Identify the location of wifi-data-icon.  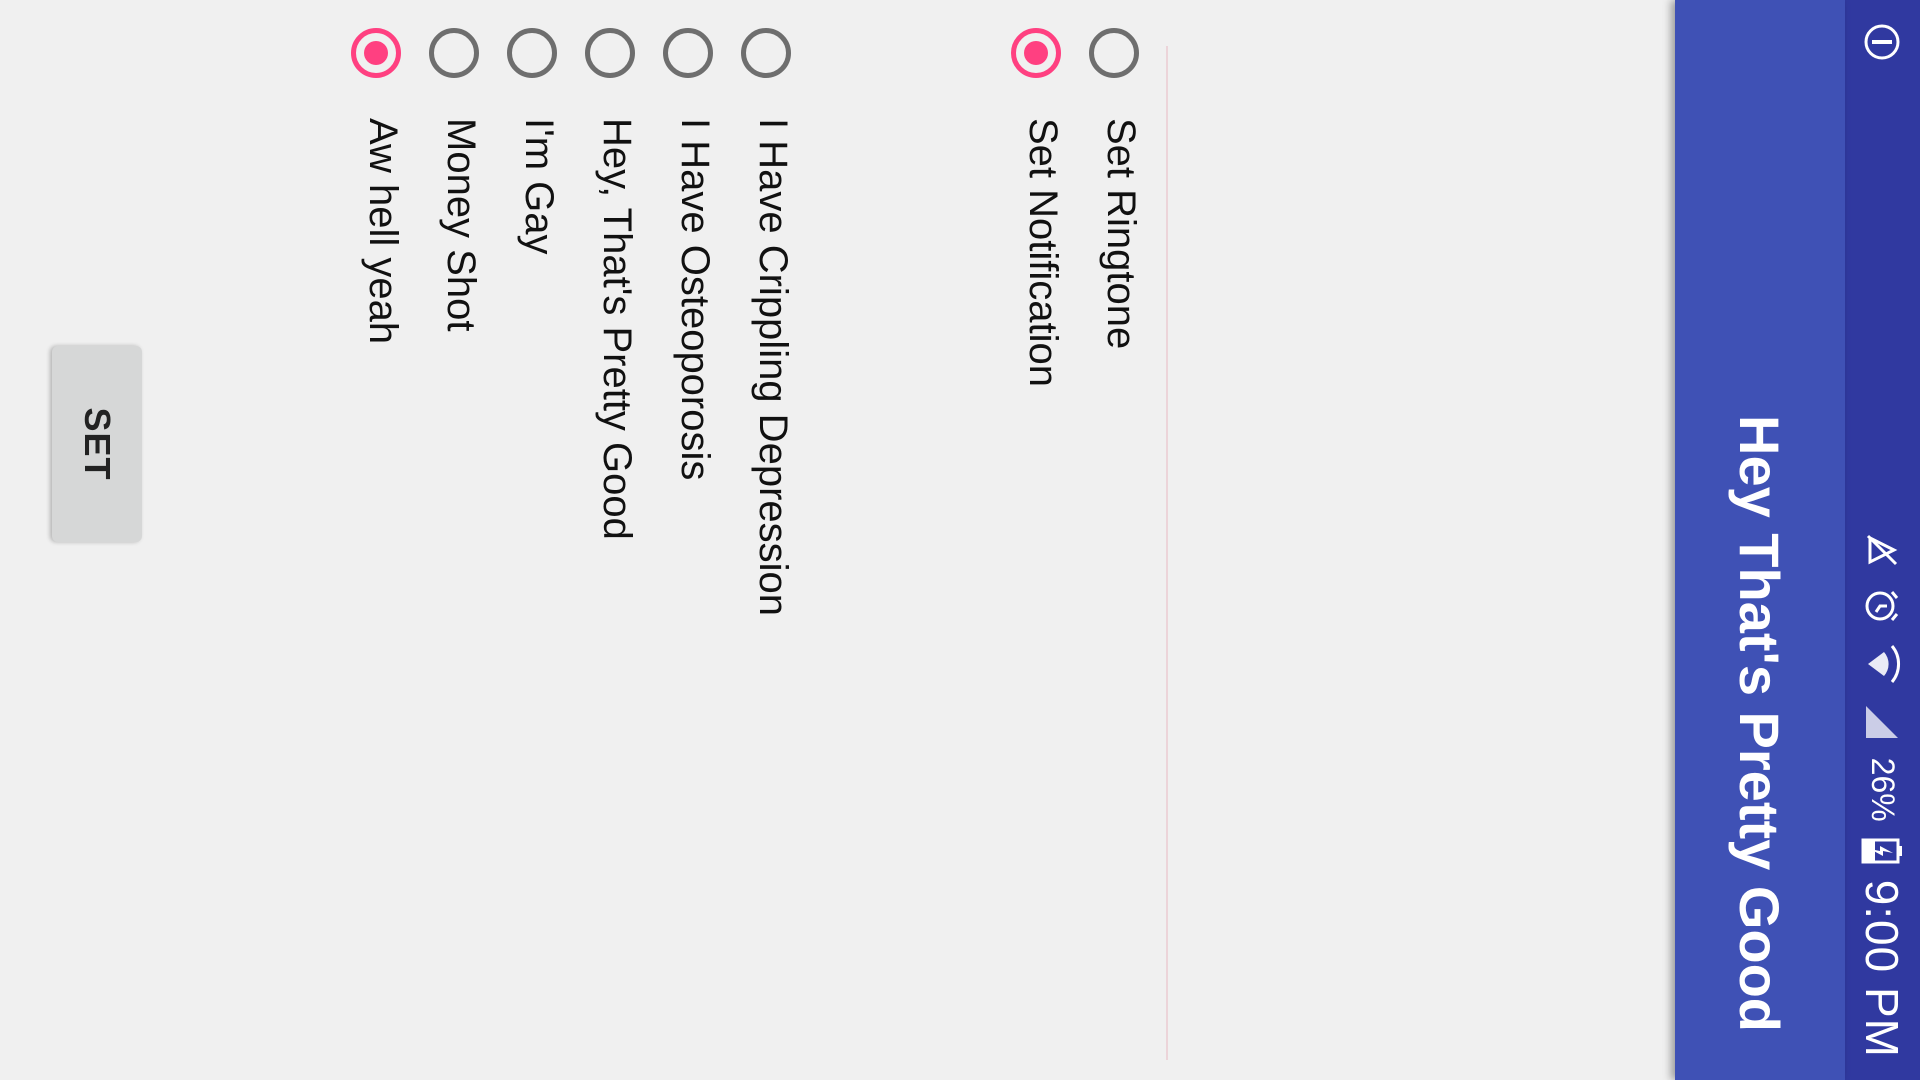
(1883, 664).